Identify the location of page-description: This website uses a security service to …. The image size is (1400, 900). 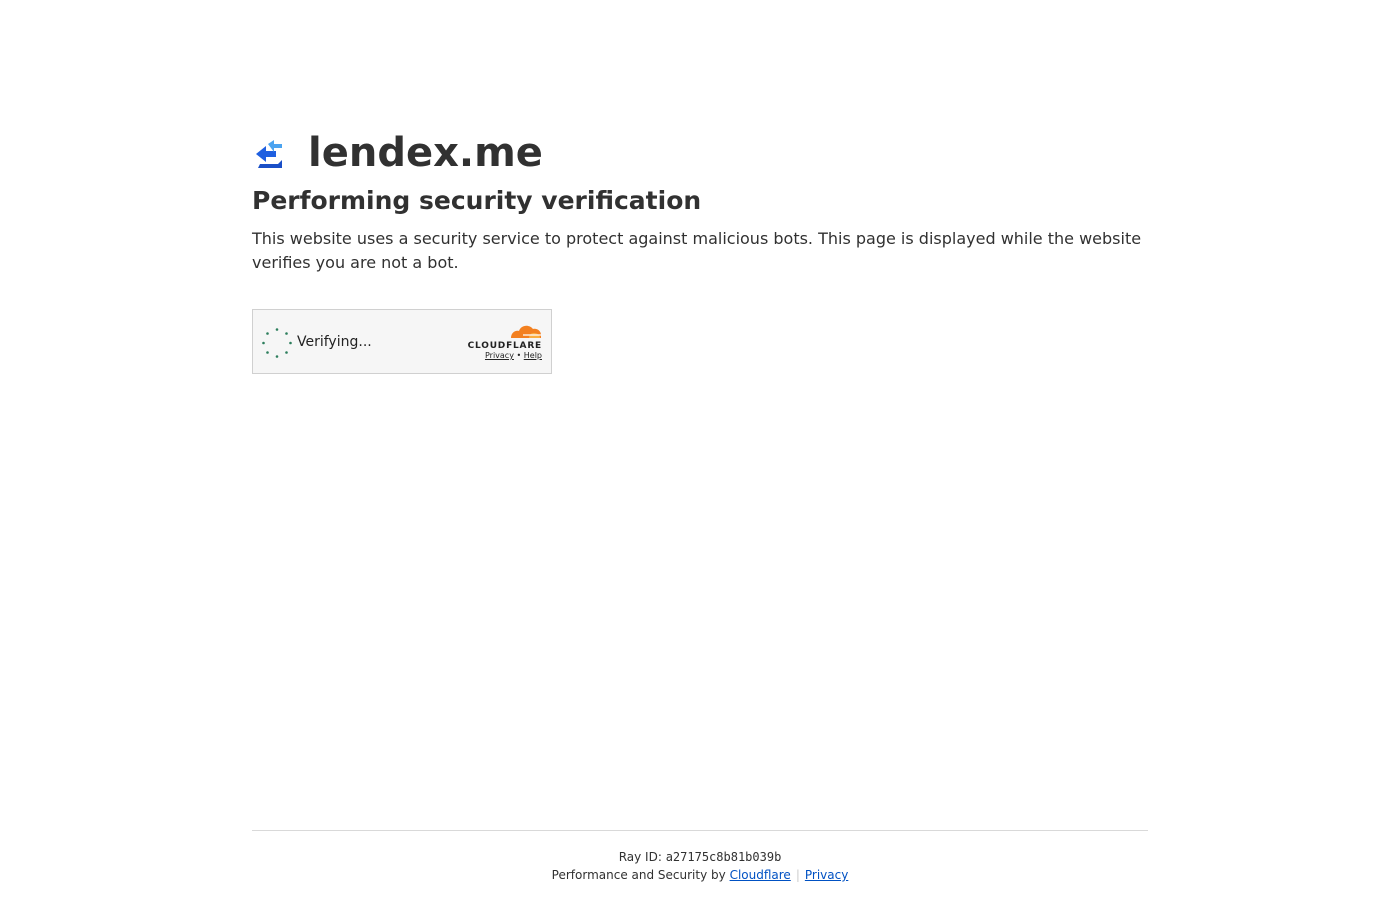
(697, 250).